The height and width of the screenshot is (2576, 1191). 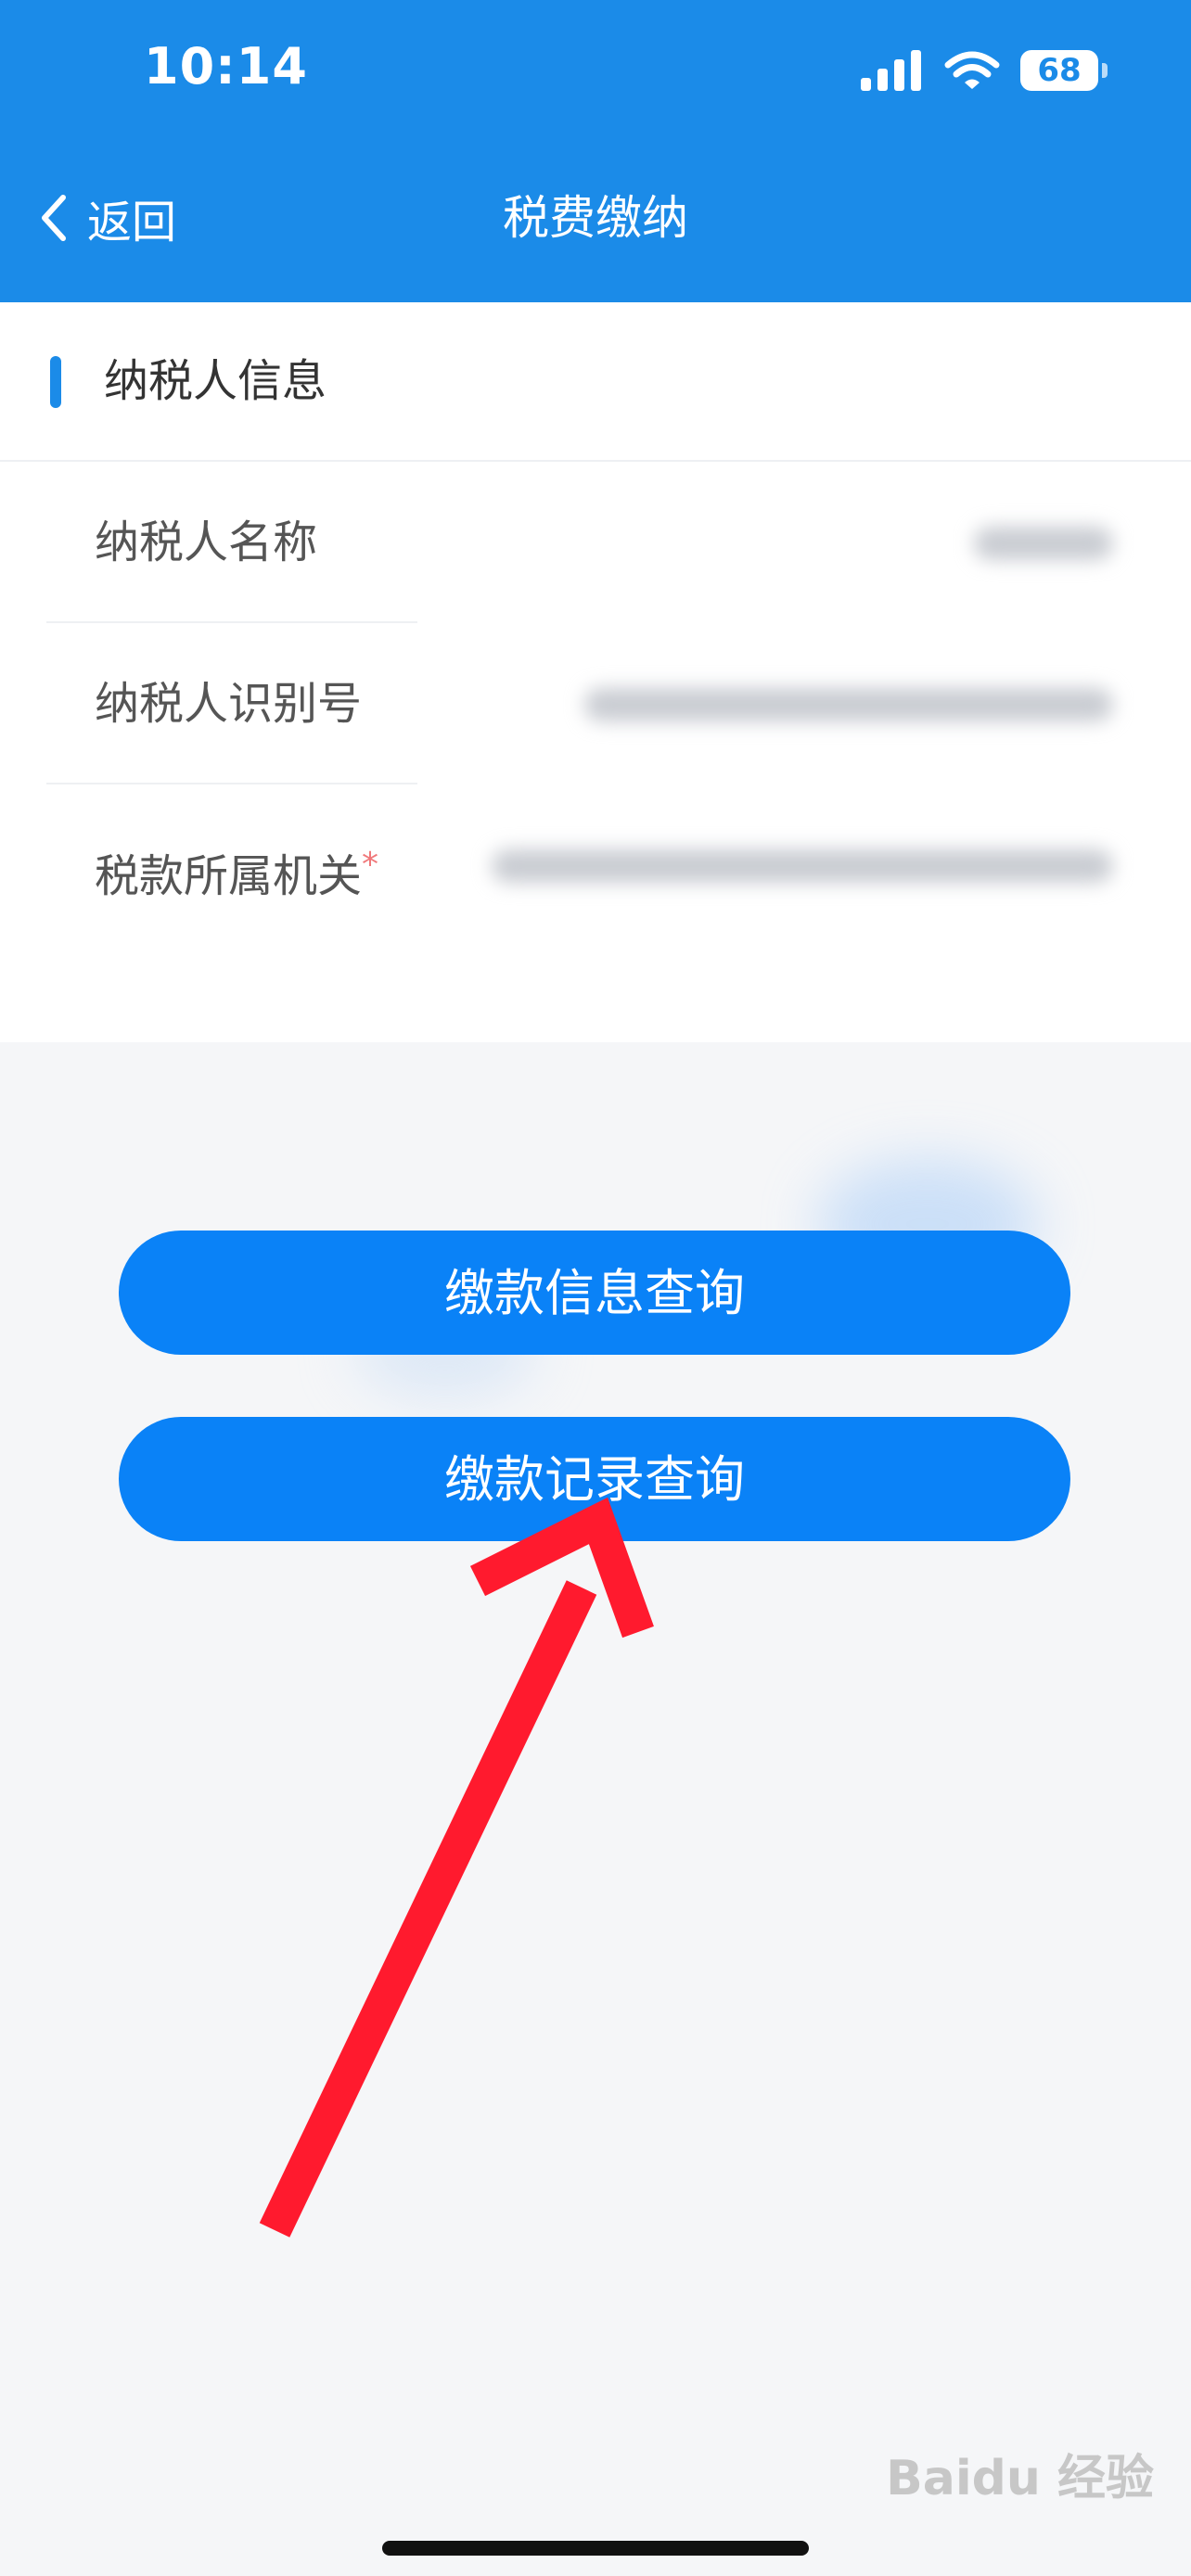 I want to click on home-indicator, so click(x=595, y=2548).